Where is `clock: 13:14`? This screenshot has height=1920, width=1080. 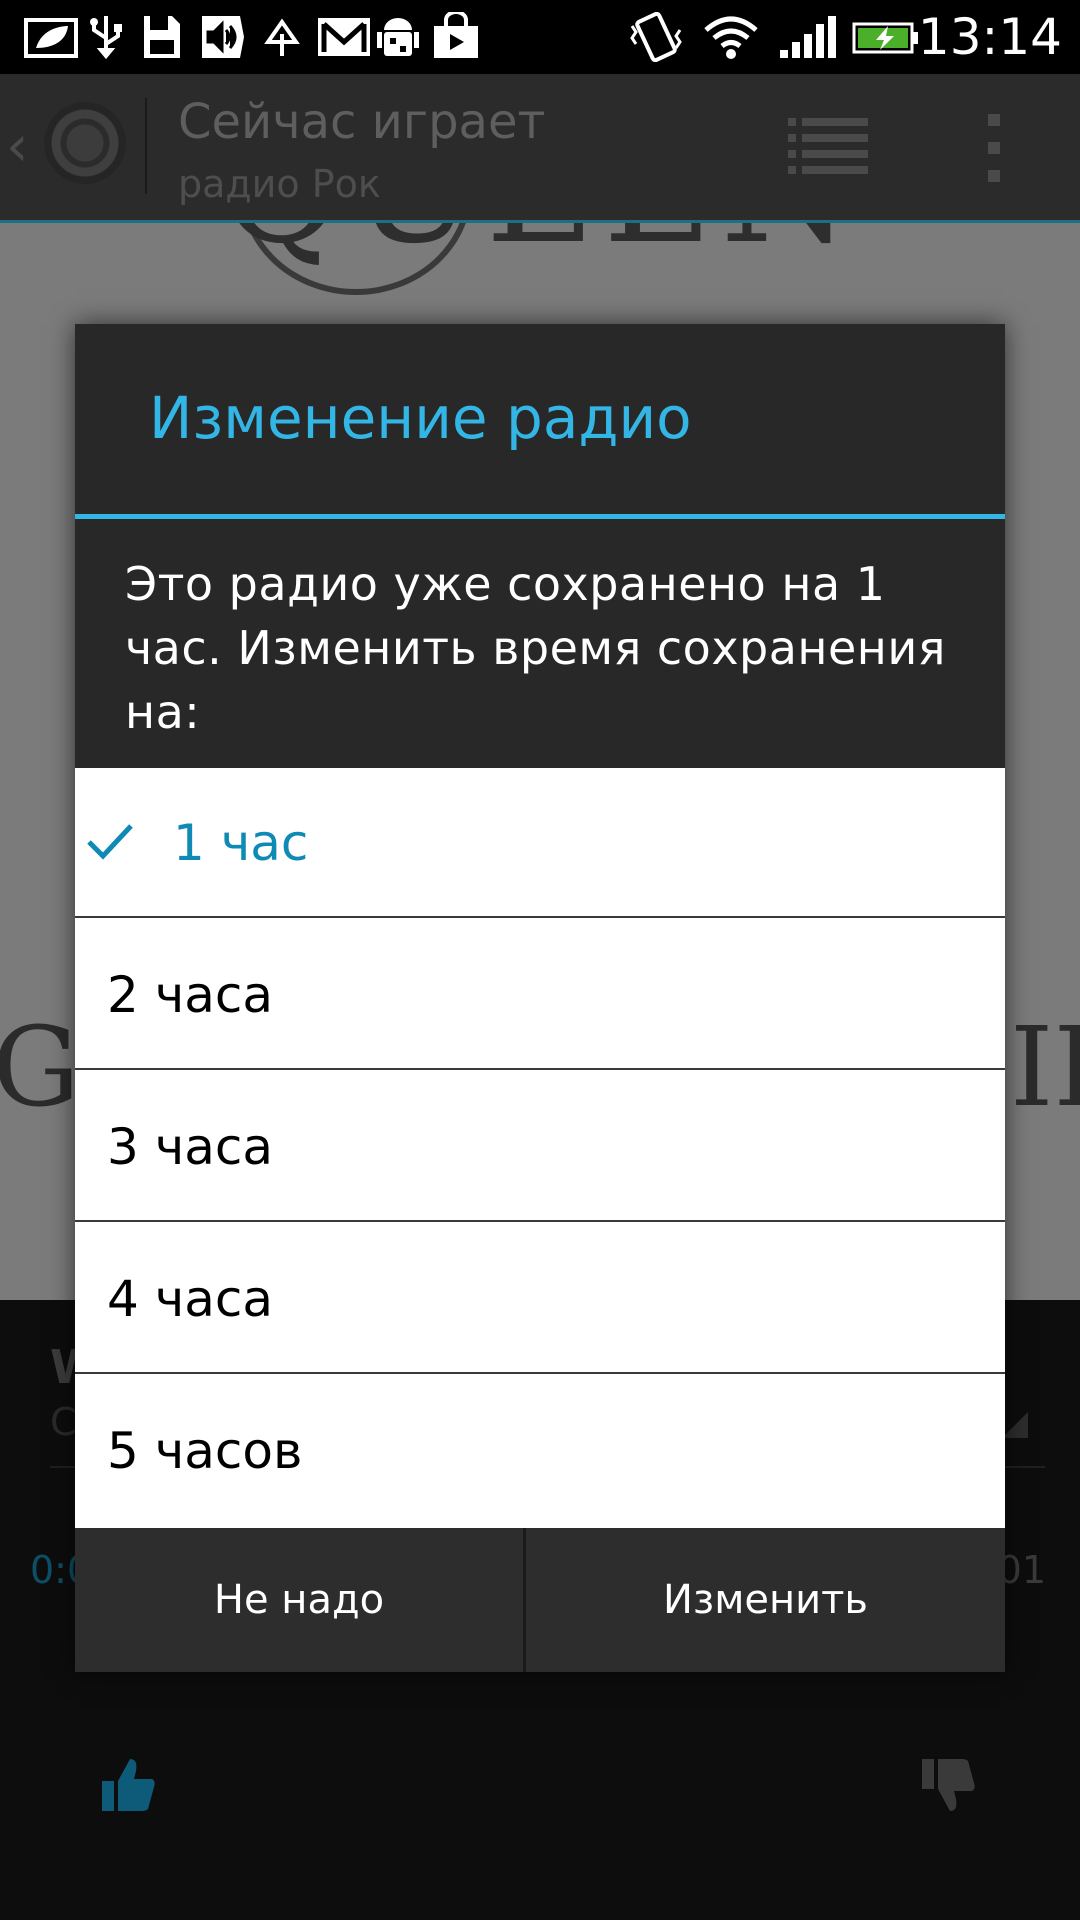
clock: 13:14 is located at coordinates (989, 37).